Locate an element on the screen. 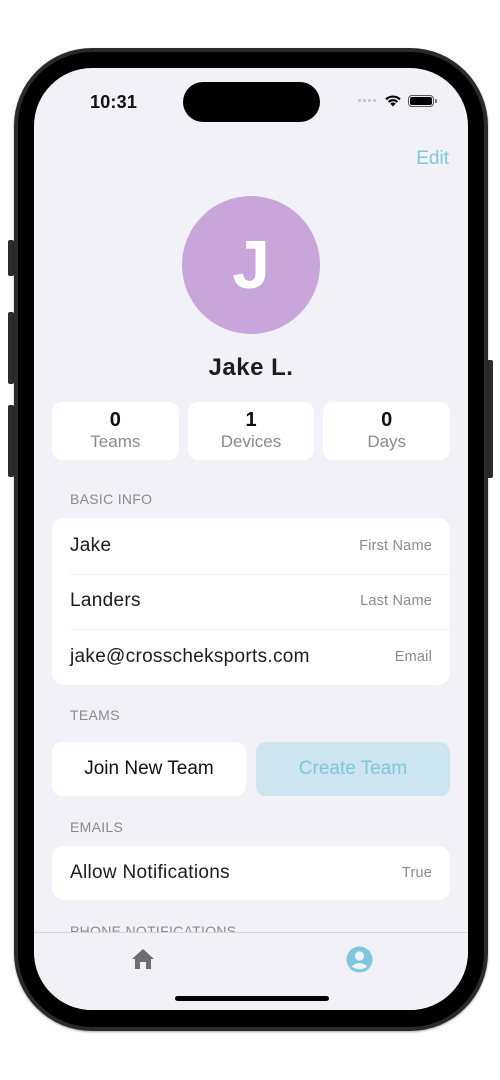 The image size is (500, 1080). team-buttons: Join New Team Create Team is located at coordinates (251, 769).